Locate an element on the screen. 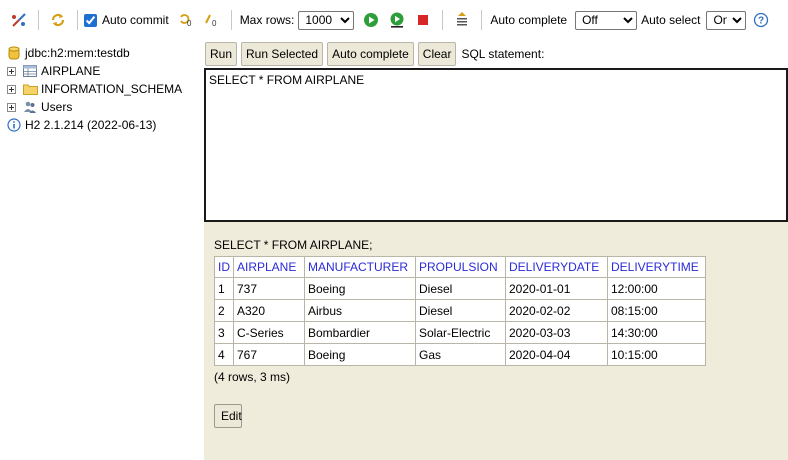  max-rows-select: 1000 is located at coordinates (326, 20).